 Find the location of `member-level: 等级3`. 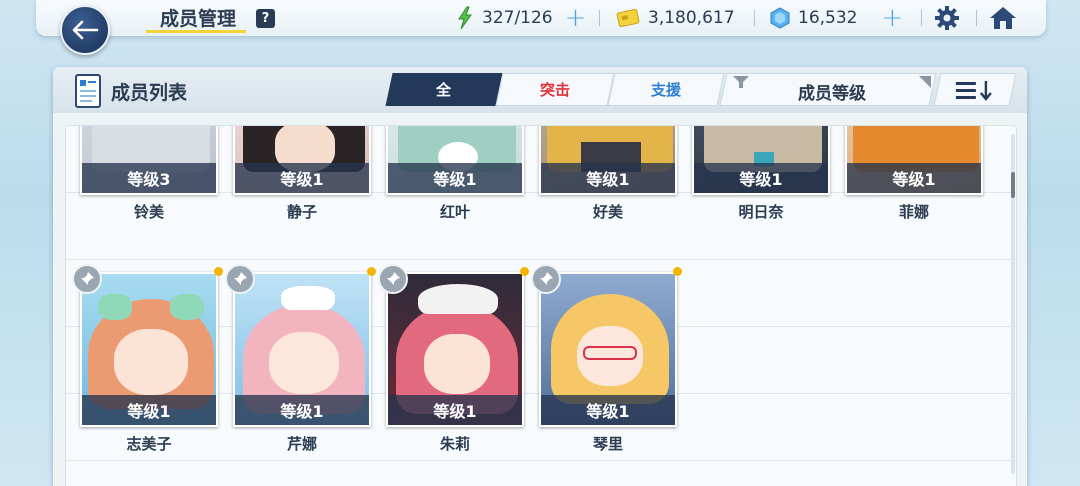

member-level: 等级3 is located at coordinates (149, 178).